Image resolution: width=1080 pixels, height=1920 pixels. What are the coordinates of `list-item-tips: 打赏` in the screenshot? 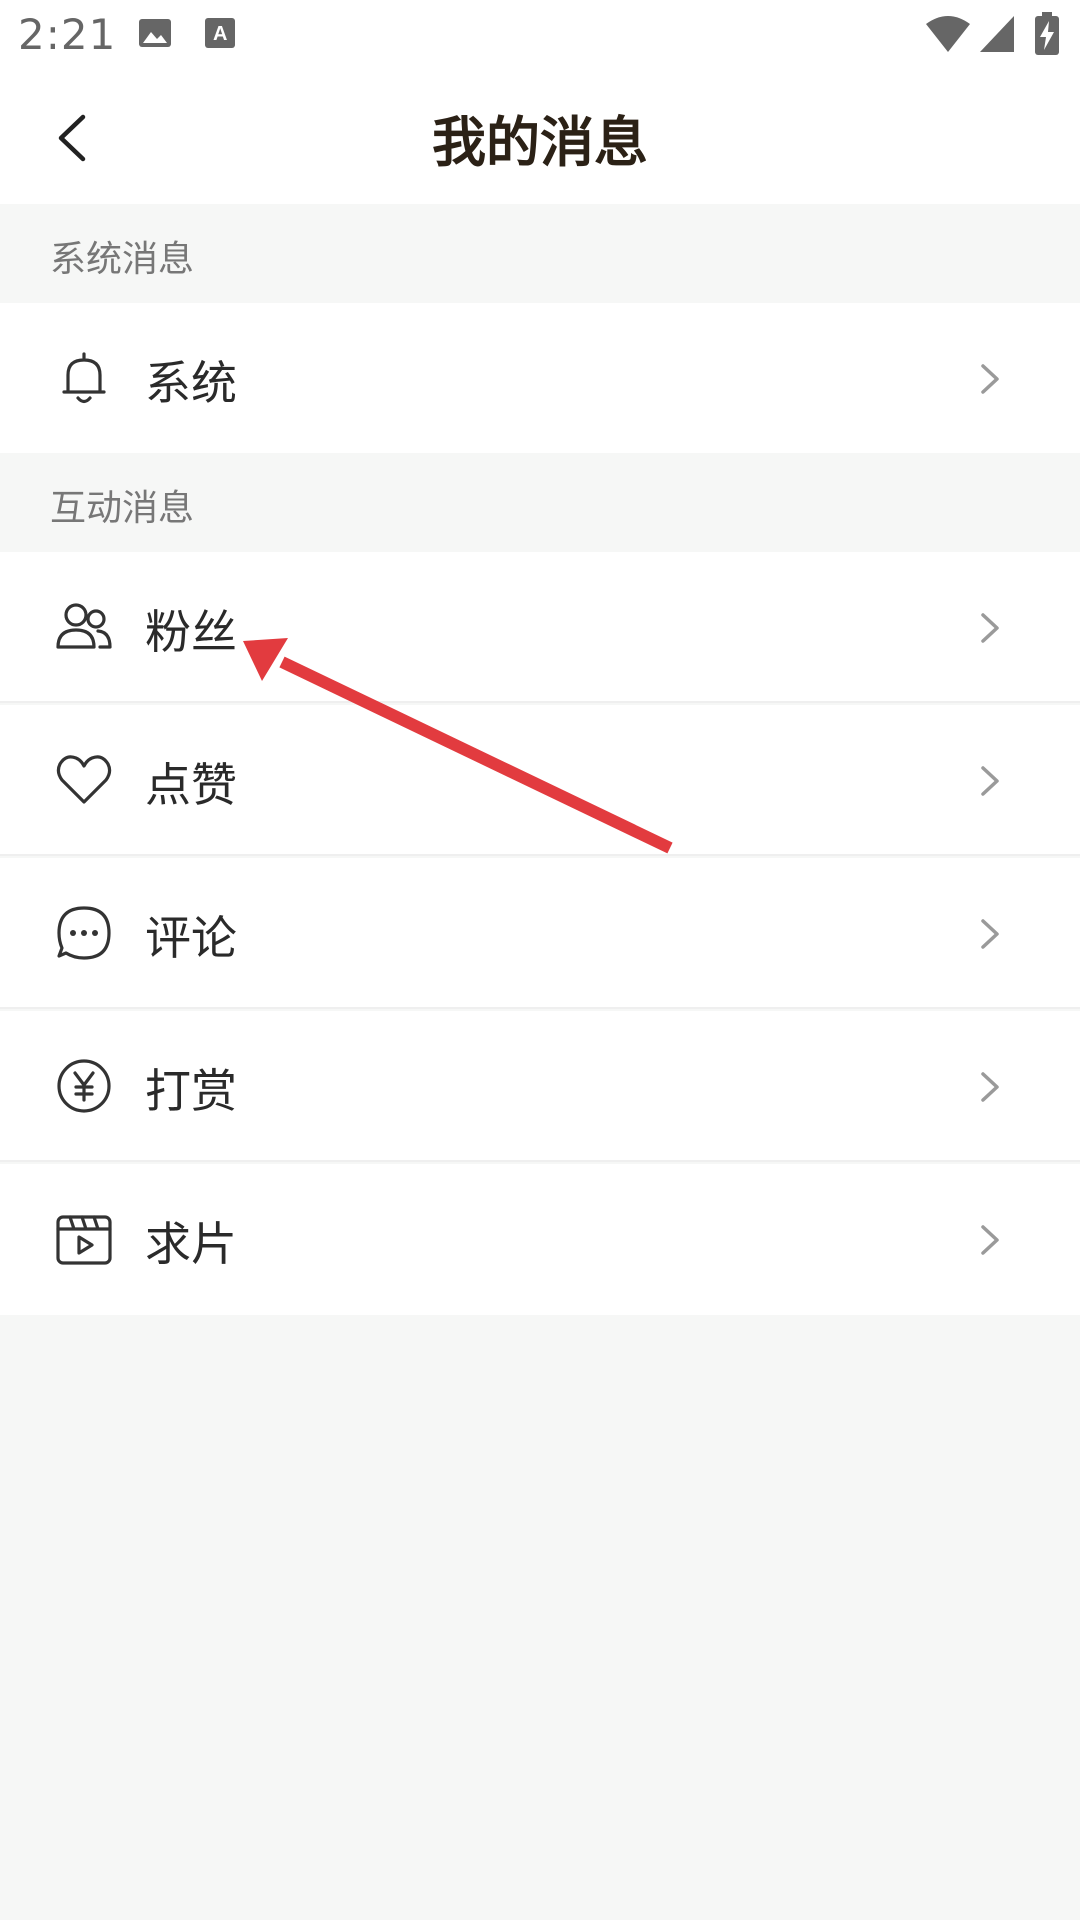 It's located at (540, 1086).